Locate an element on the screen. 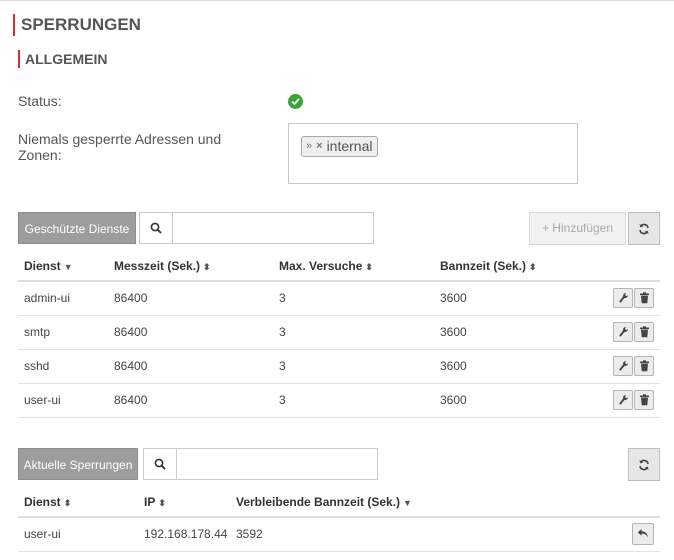 The width and height of the screenshot is (674, 560). table-row: user-ui 86400 3 3600 is located at coordinates (339, 400).